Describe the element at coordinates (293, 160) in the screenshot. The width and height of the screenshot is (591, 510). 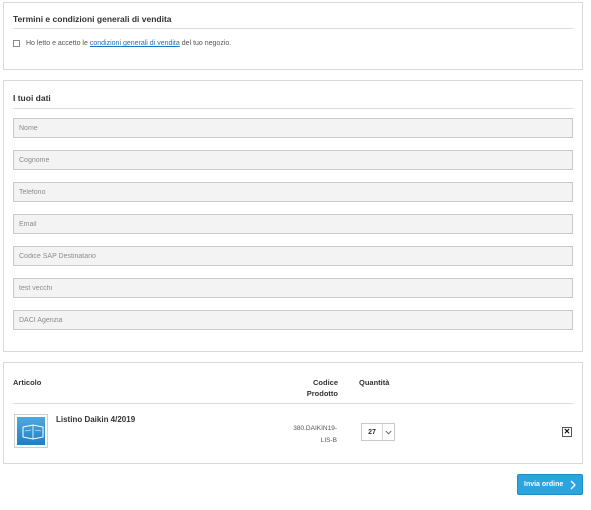
I see `cognome-field` at that location.